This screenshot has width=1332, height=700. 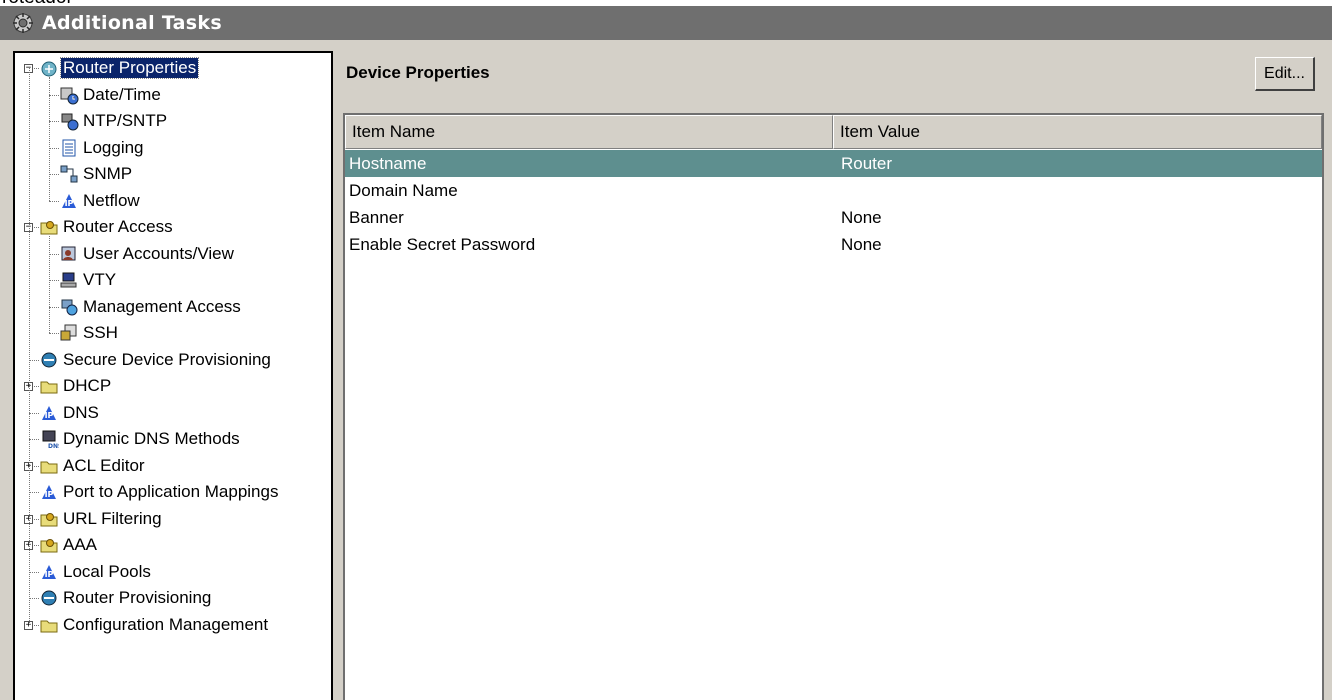 I want to click on table-row: Hostname Router, so click(x=833, y=163).